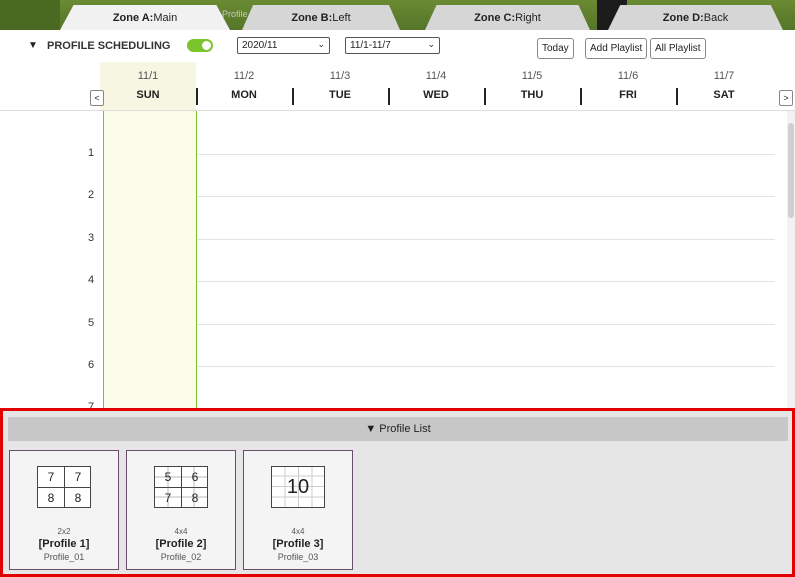 This screenshot has width=795, height=577. Describe the element at coordinates (168, 477) in the screenshot. I see `screen-cell: 5` at that location.